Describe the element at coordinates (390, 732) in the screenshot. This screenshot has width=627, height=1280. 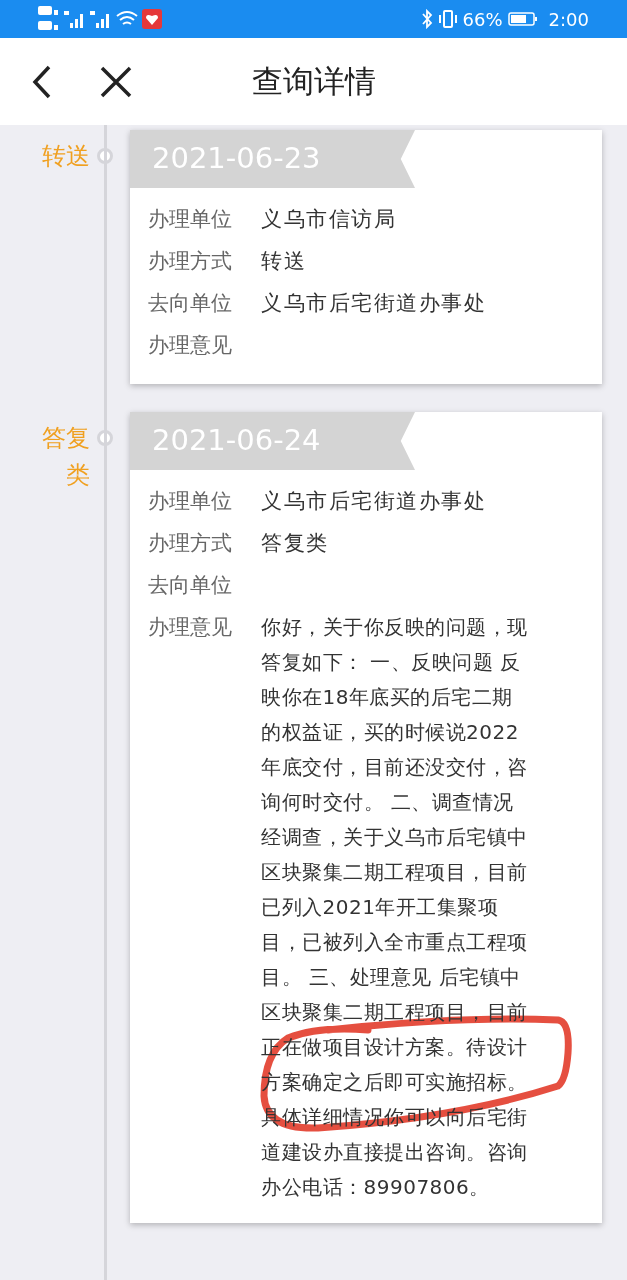
I see `opinion-line: 的权益证，买的时候说2022` at that location.